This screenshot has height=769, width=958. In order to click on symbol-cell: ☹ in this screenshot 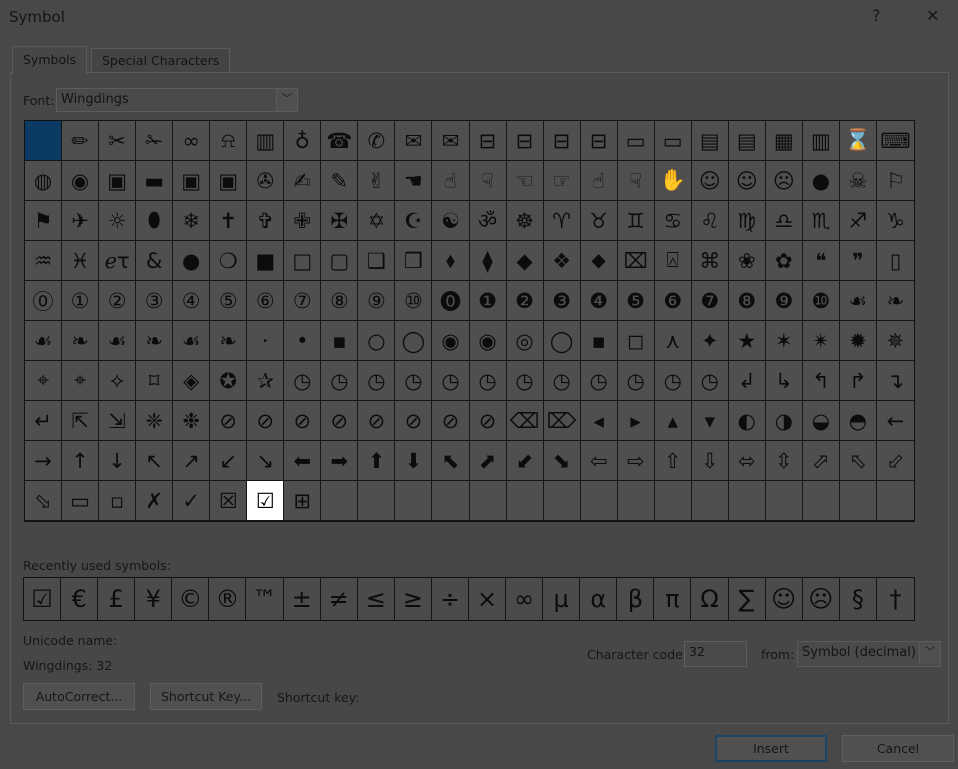, I will do `click(784, 181)`.